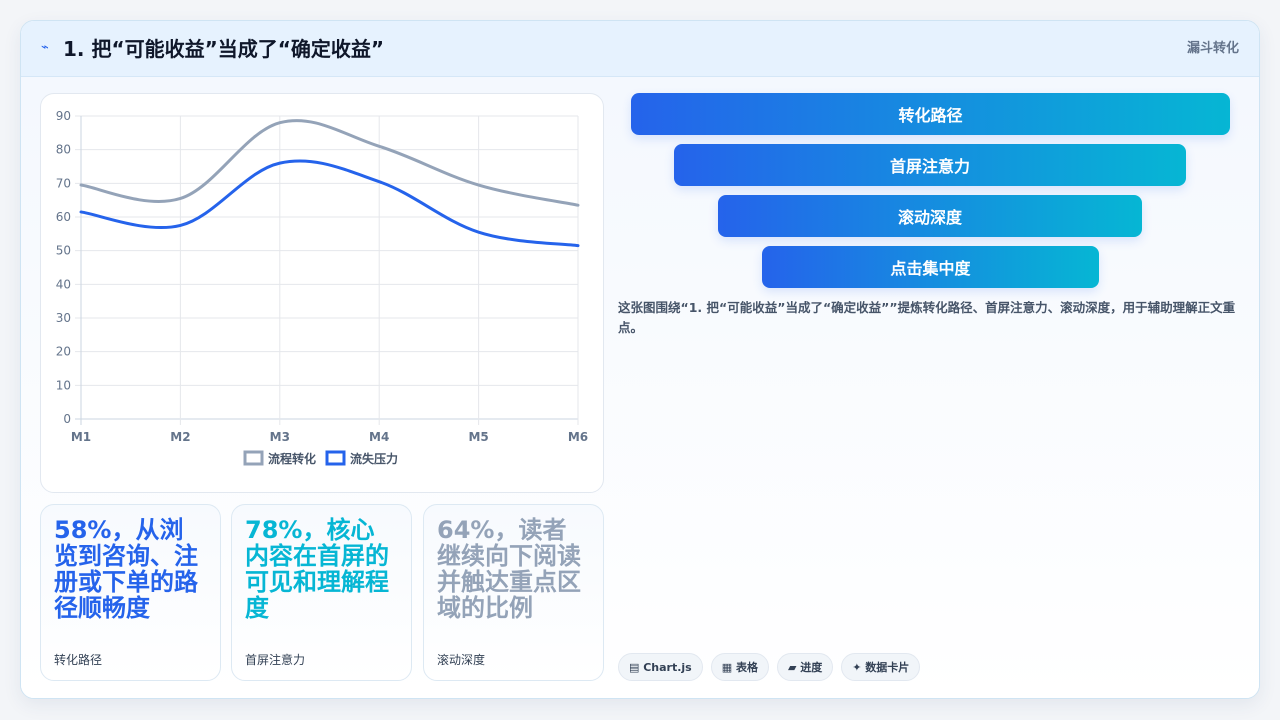  What do you see at coordinates (63, 284) in the screenshot?
I see `y-tick-label: 40` at bounding box center [63, 284].